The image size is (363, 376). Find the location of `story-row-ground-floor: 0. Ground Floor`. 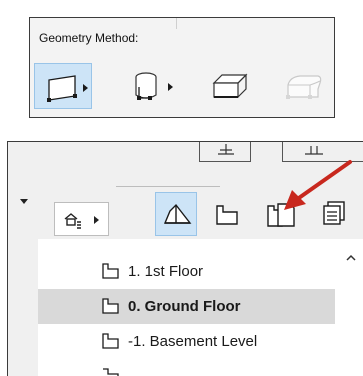

story-row-ground-floor: 0. Ground Floor is located at coordinates (186, 306).